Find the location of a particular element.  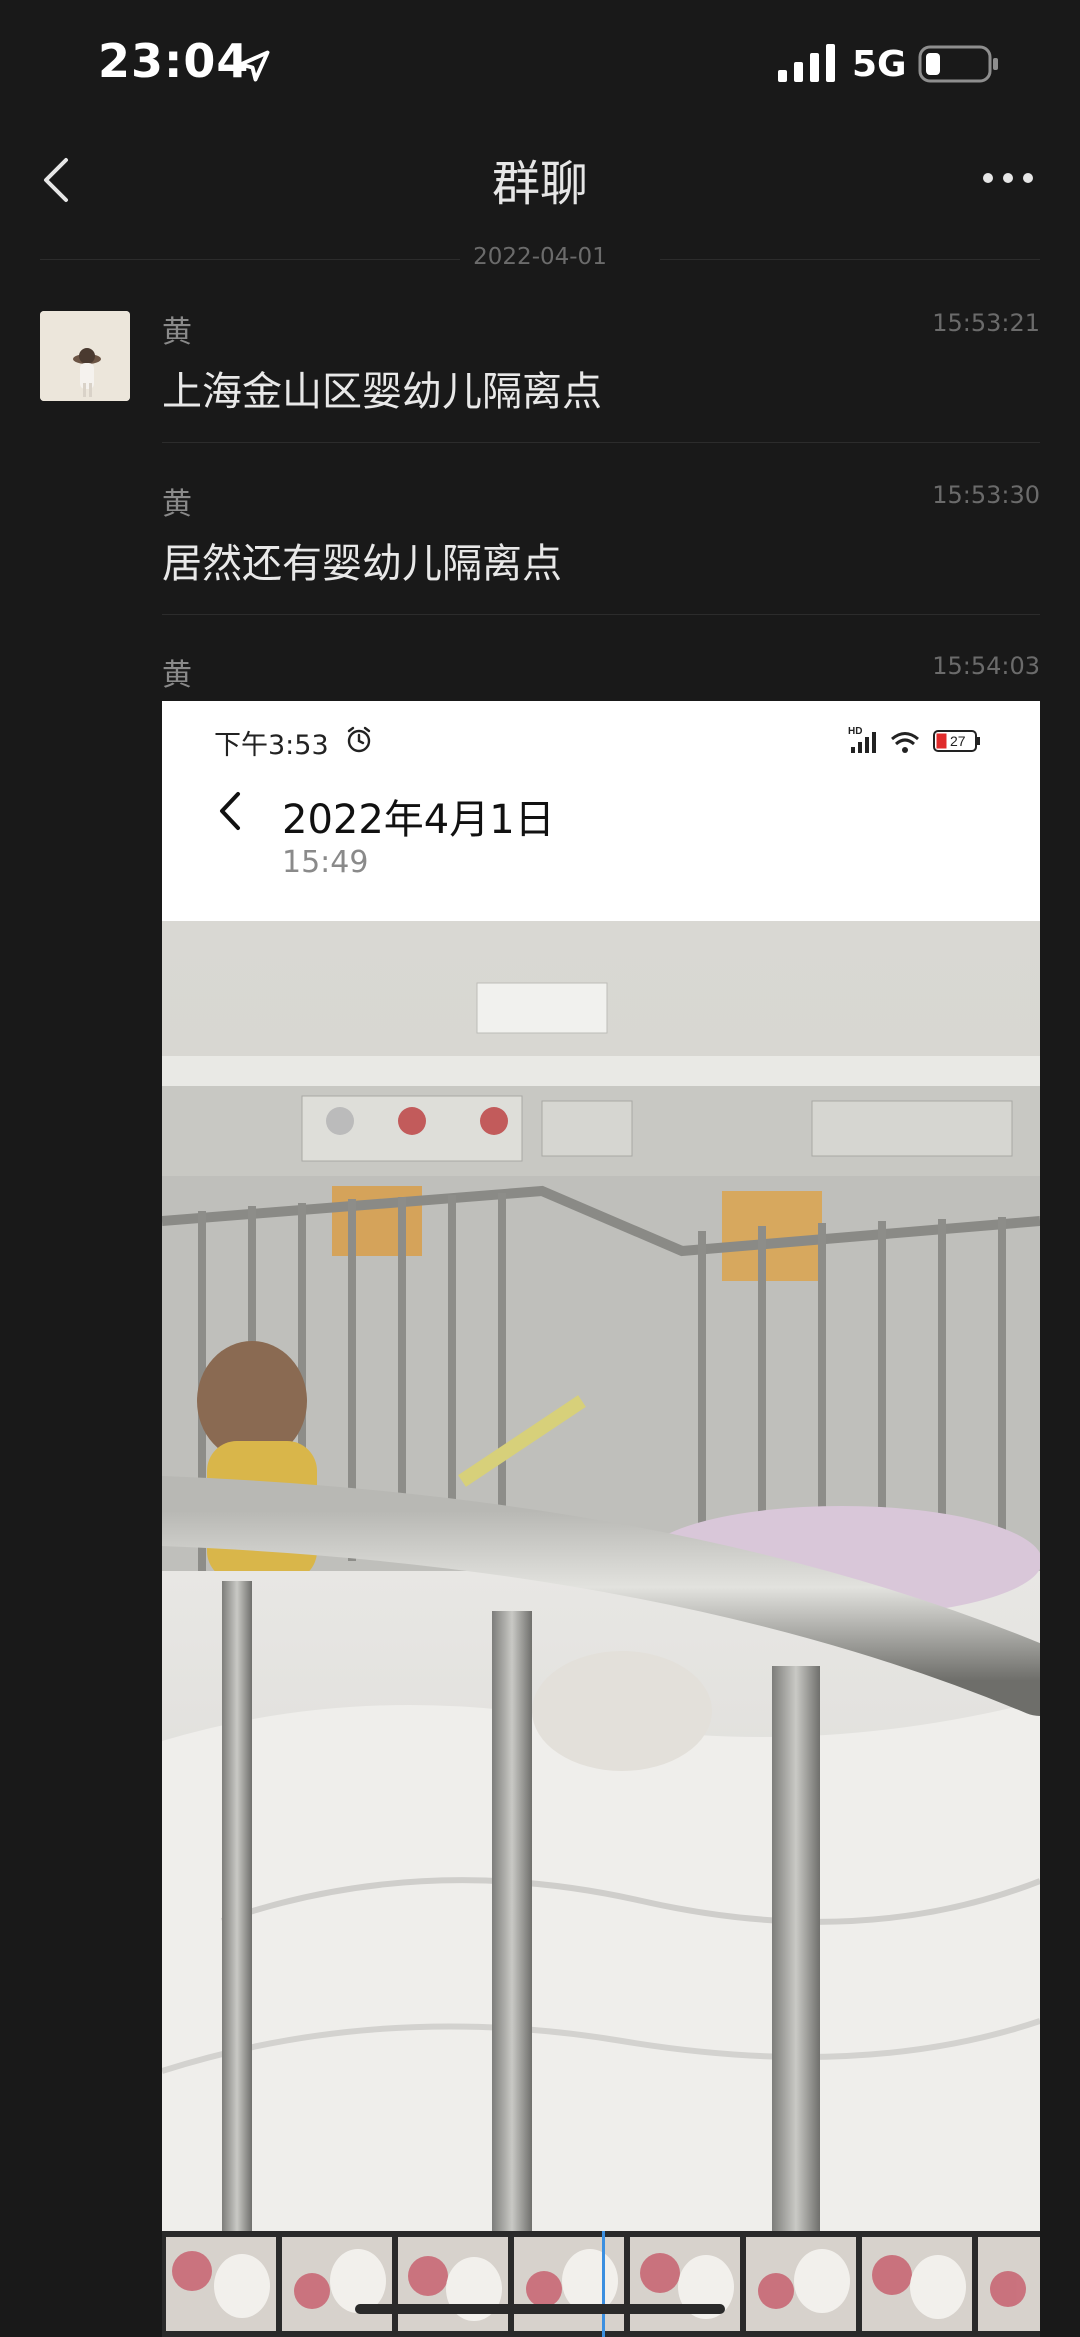

filmstrip-frames is located at coordinates (603, 2284).